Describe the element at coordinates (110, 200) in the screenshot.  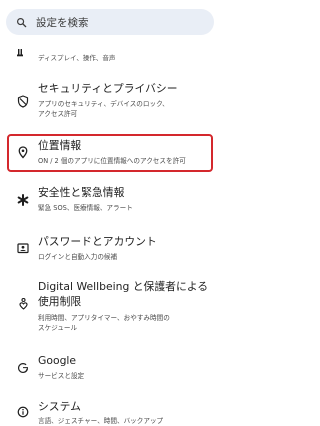
I see `settings-item-safety: 安全性と緊急情報 緊急 SOS、医療情報、アラート` at that location.